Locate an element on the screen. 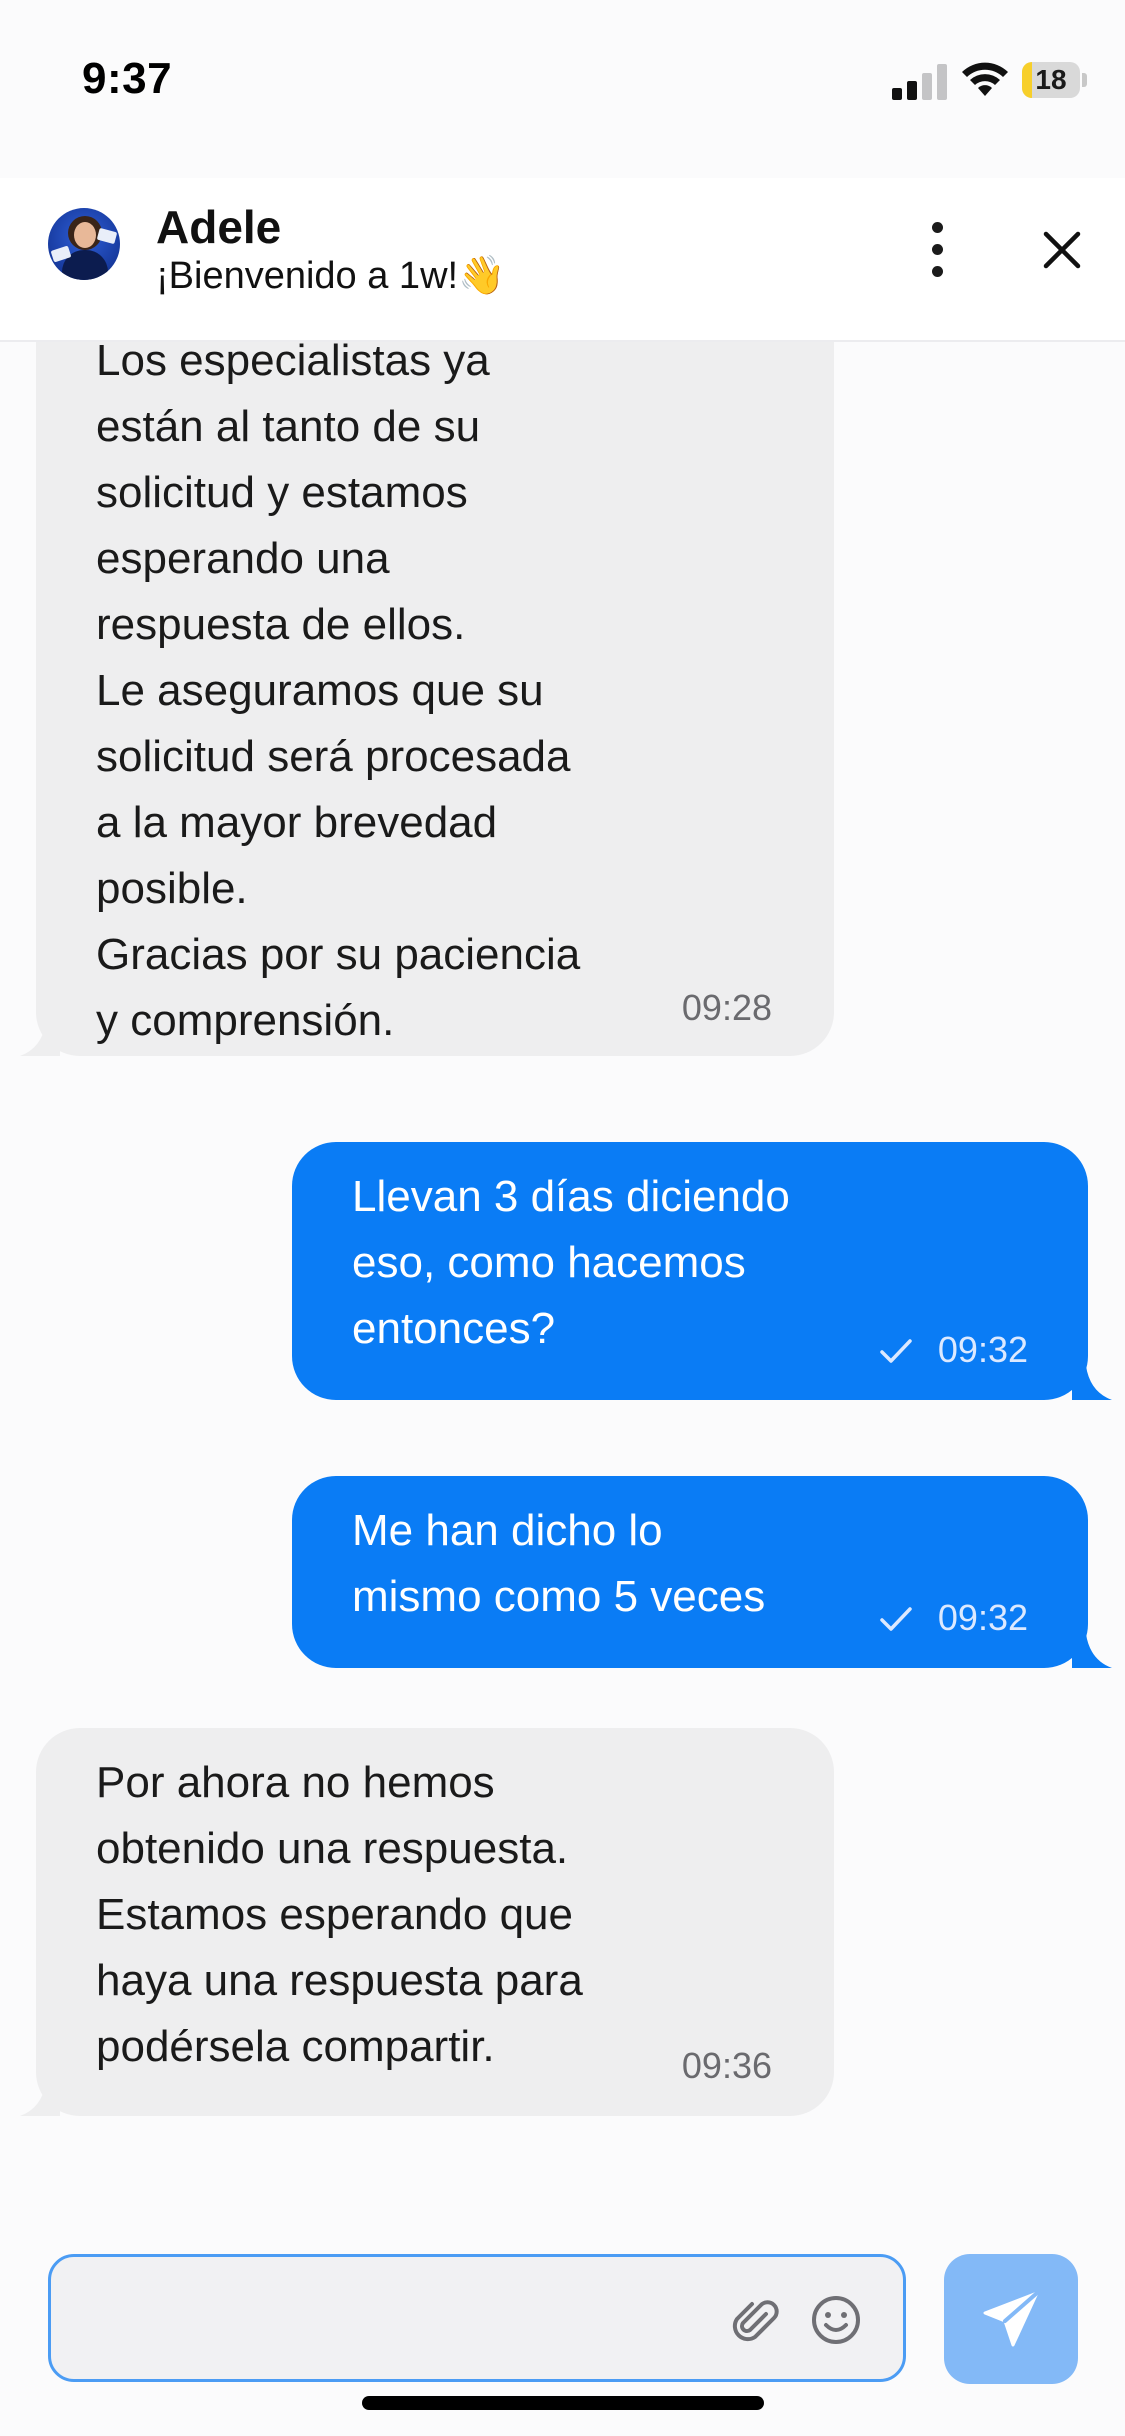 This screenshot has width=1125, height=2436. message-time: 09:28 is located at coordinates (726, 1007).